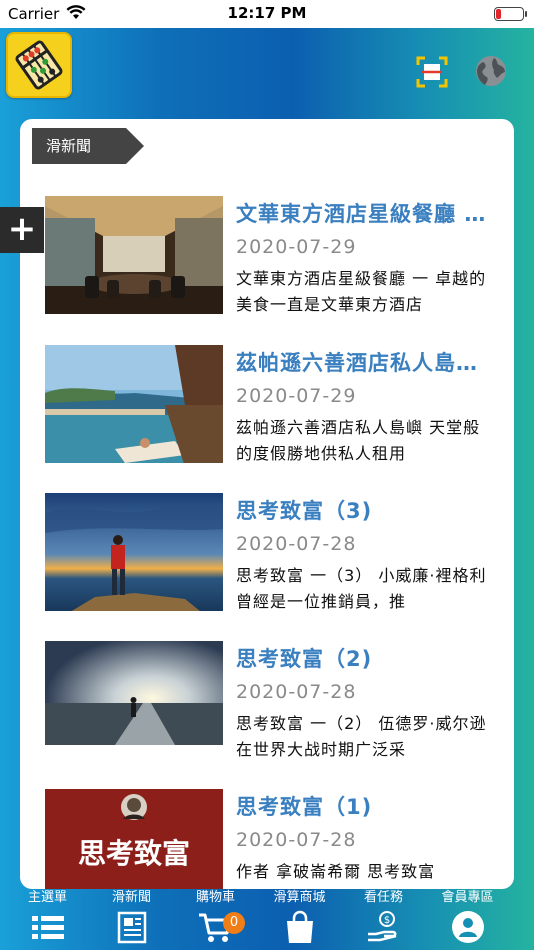 The width and height of the screenshot is (534, 950). I want to click on book-cover-photo: 思考致富, so click(134, 839).